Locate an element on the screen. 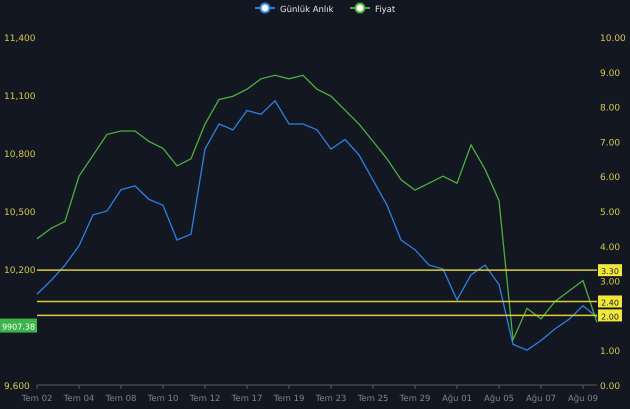  legend-item: Günlük Anlık is located at coordinates (294, 8).